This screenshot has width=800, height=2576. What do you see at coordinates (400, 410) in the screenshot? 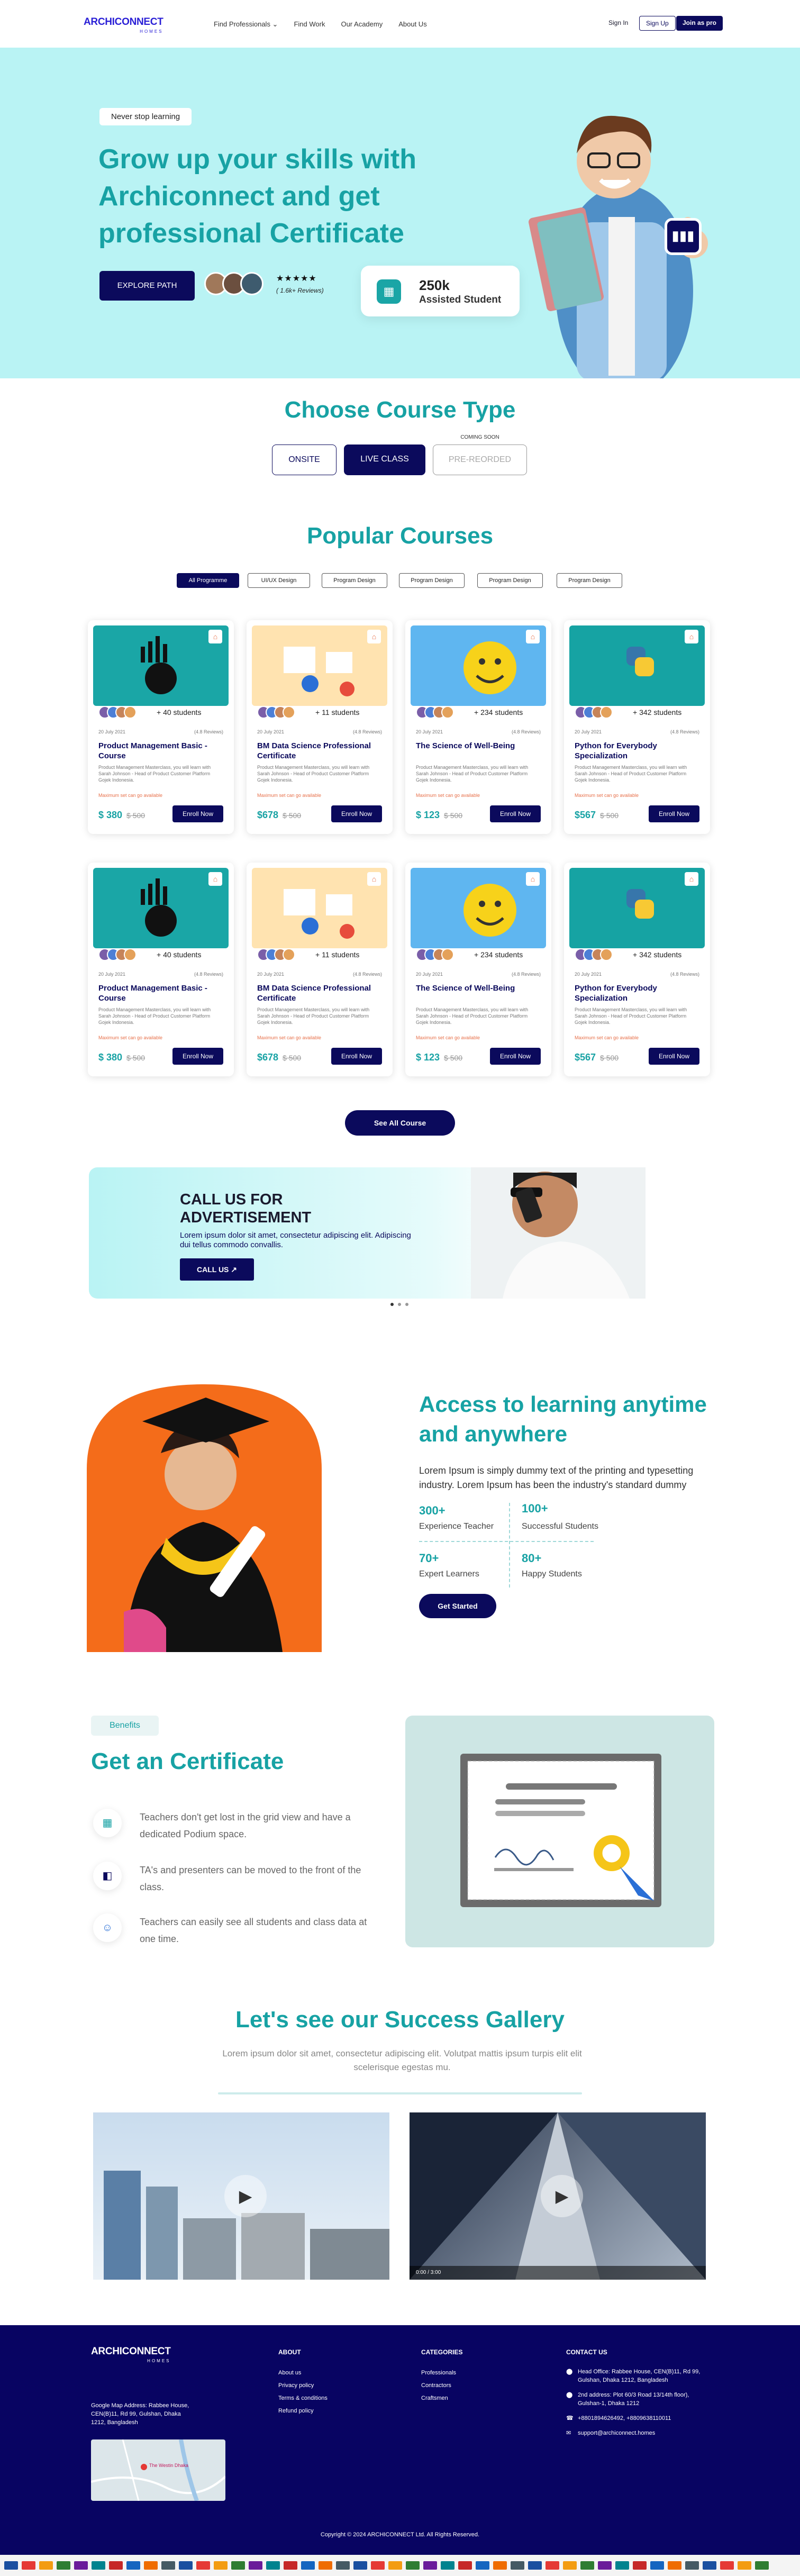
I see `course-type-title: Choose Course Type` at bounding box center [400, 410].